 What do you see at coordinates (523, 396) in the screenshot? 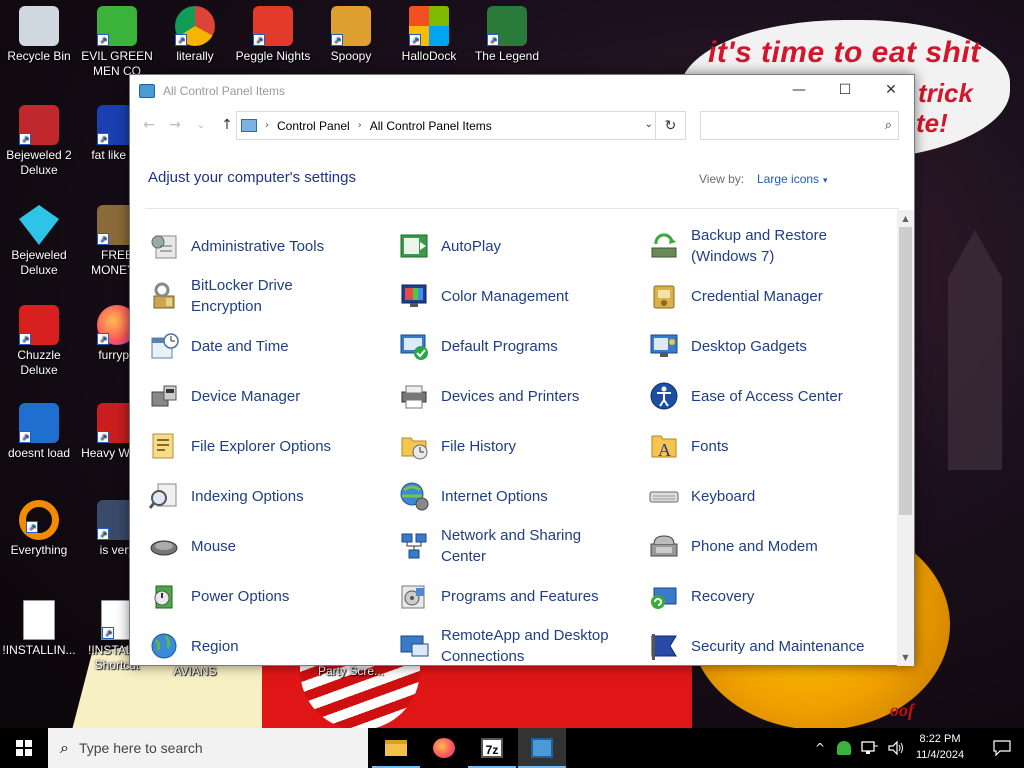
I see `control-panel-item: Devices and Printers` at bounding box center [523, 396].